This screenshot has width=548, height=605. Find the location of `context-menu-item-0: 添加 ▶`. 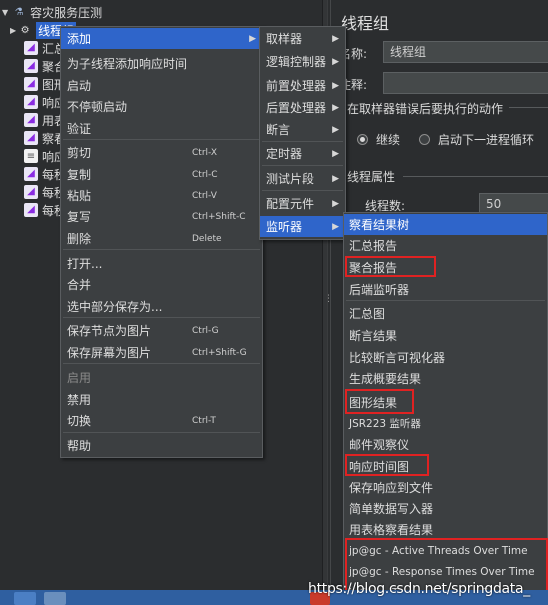

context-menu-item-0: 添加 ▶ is located at coordinates (161, 38).